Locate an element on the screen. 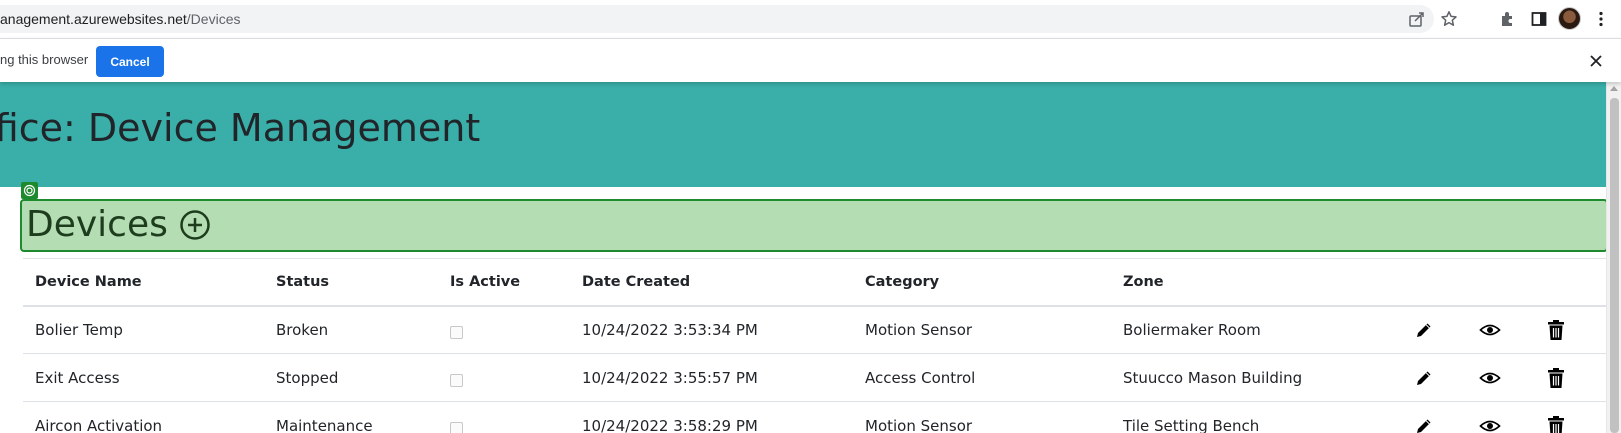  cell-zone: Boliermaker Room is located at coordinates (1256, 329).